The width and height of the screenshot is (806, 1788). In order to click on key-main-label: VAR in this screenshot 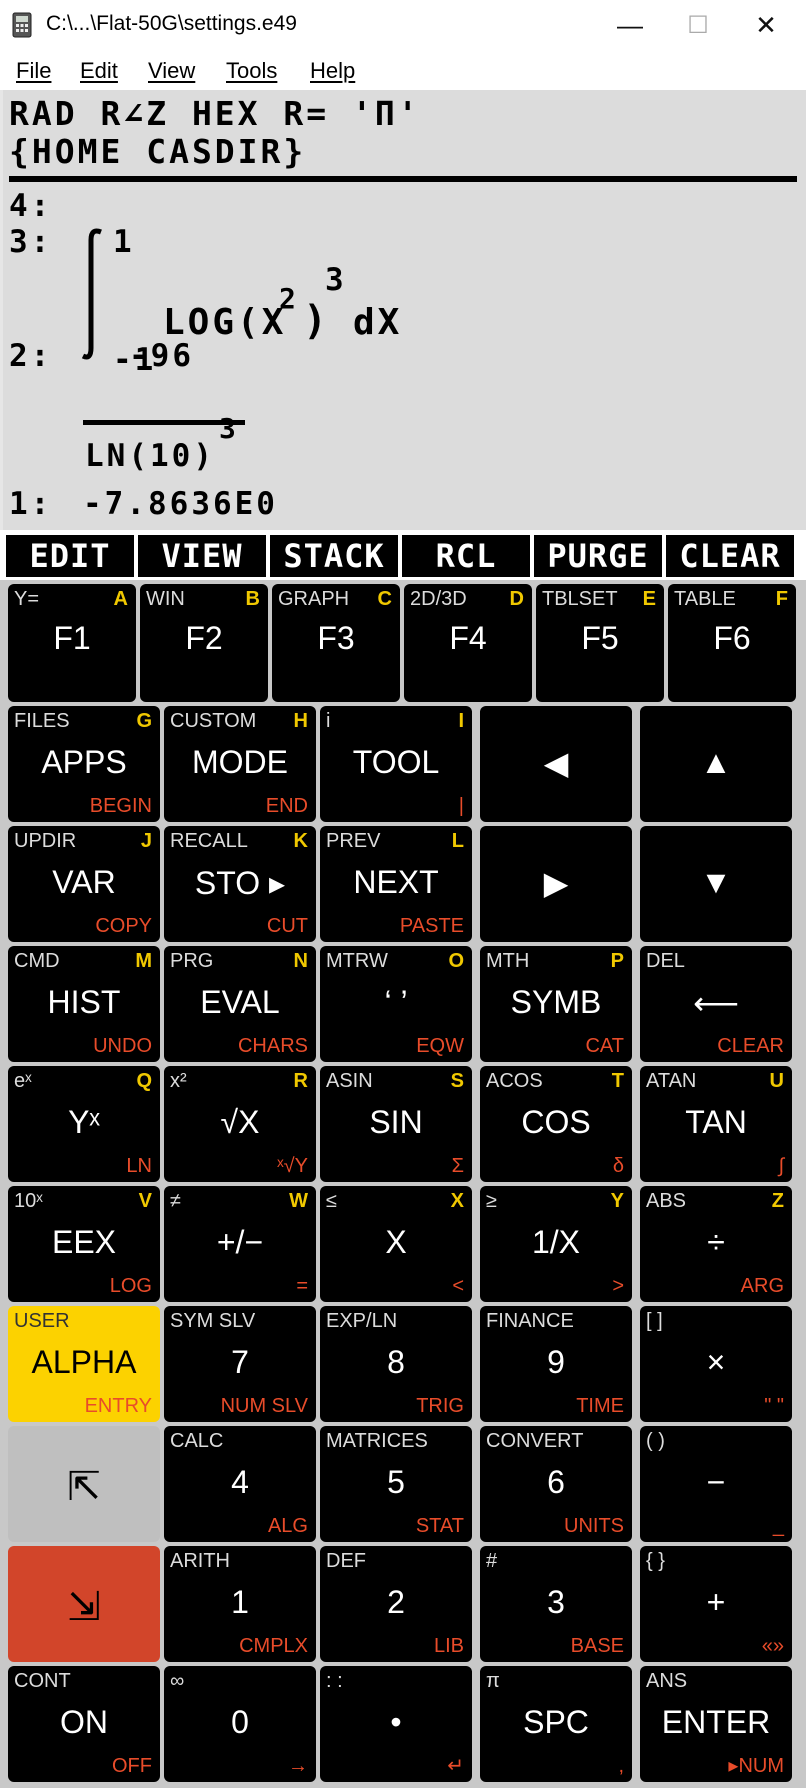, I will do `click(84, 882)`.